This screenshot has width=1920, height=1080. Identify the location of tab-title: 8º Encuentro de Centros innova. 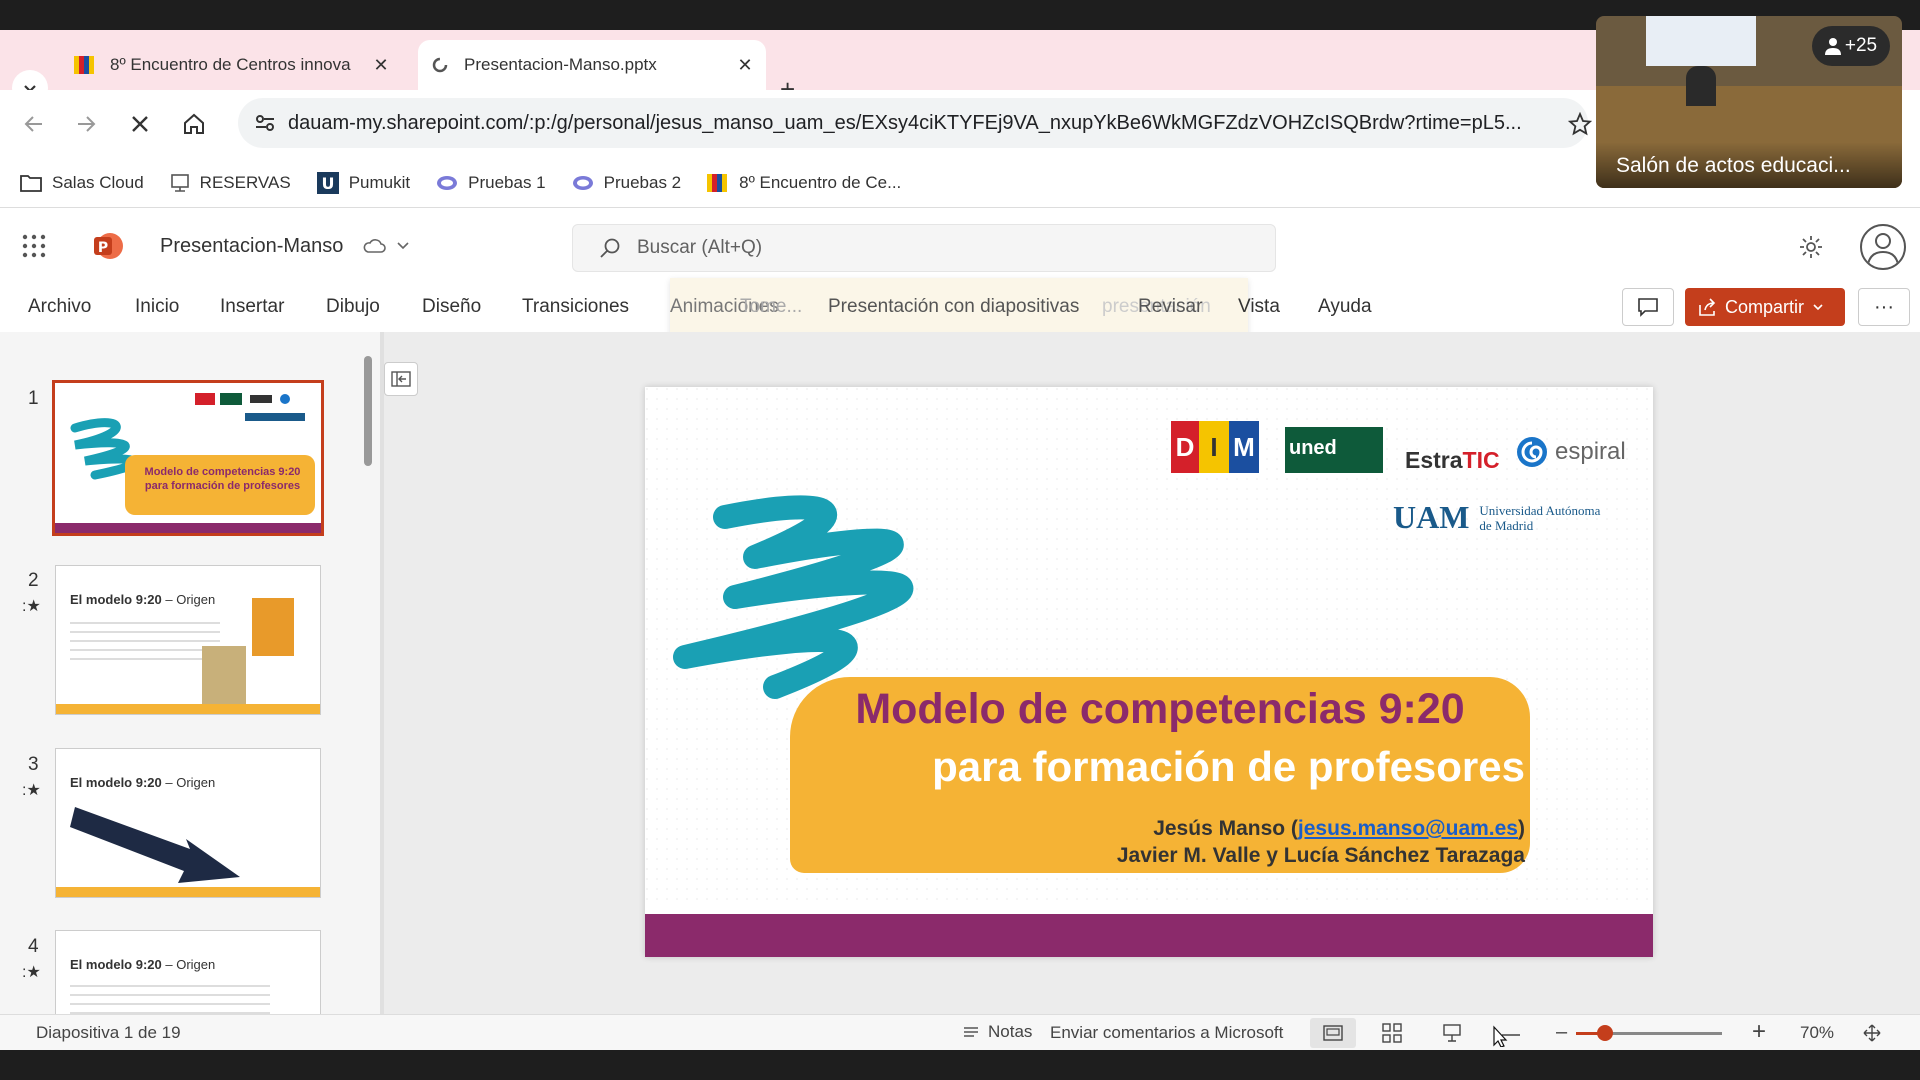
(230, 64).